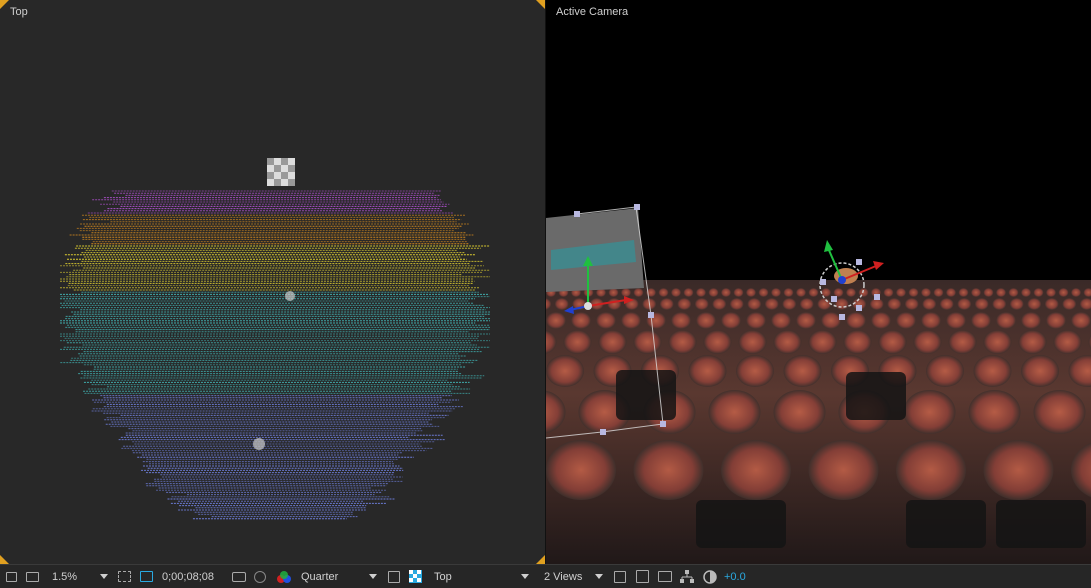 This screenshot has height=588, width=1091. I want to click on region-of-interest-icon, so click(394, 576).